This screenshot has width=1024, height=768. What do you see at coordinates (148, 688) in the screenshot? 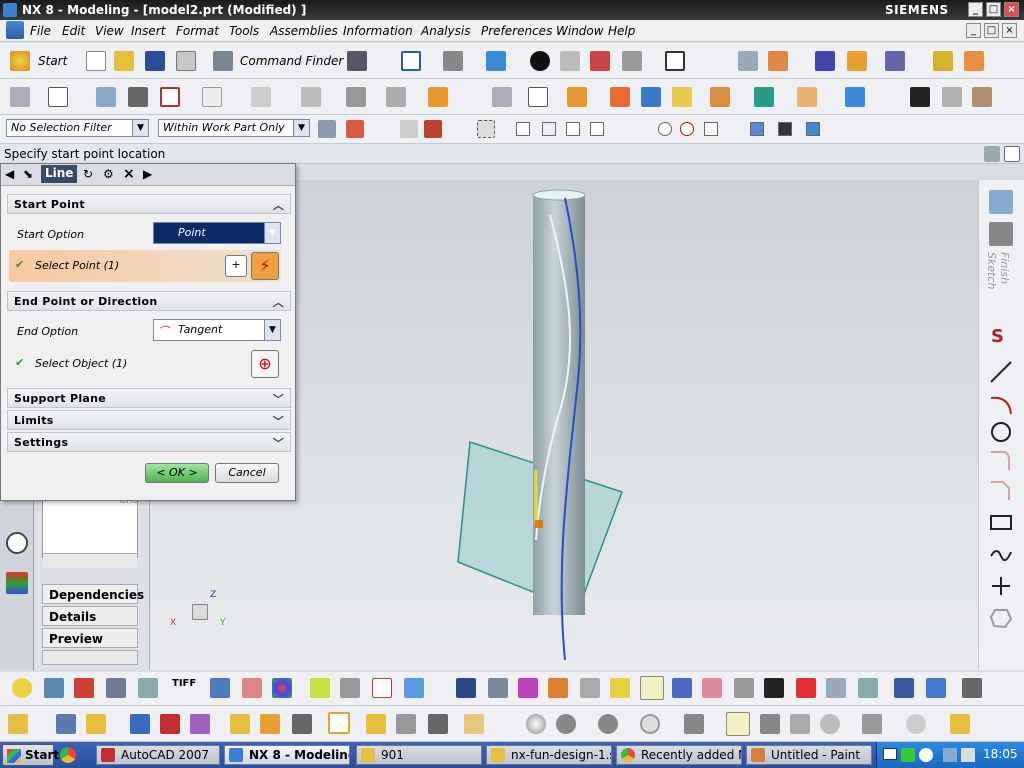
I see `lighting-icon` at bounding box center [148, 688].